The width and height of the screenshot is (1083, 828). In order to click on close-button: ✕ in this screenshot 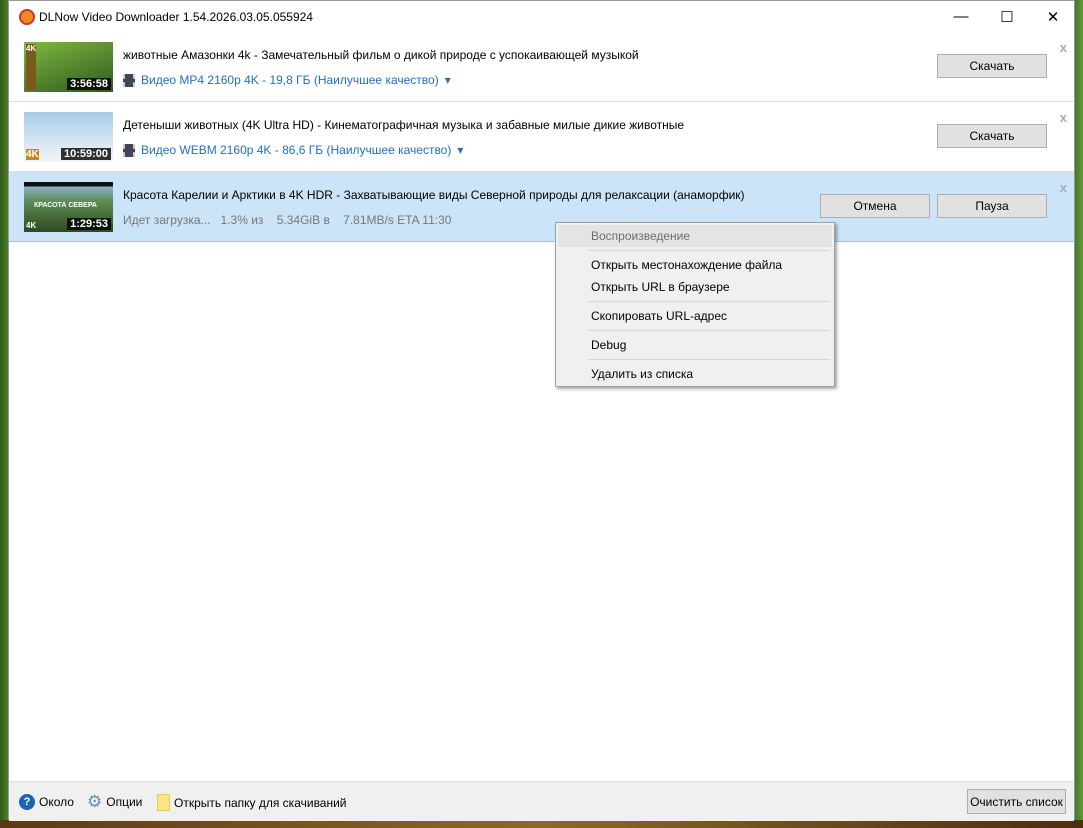, I will do `click(1053, 16)`.